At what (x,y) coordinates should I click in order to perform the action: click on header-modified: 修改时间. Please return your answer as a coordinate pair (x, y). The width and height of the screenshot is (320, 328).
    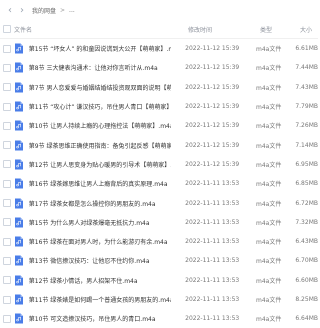
    Looking at the image, I should click on (217, 29).